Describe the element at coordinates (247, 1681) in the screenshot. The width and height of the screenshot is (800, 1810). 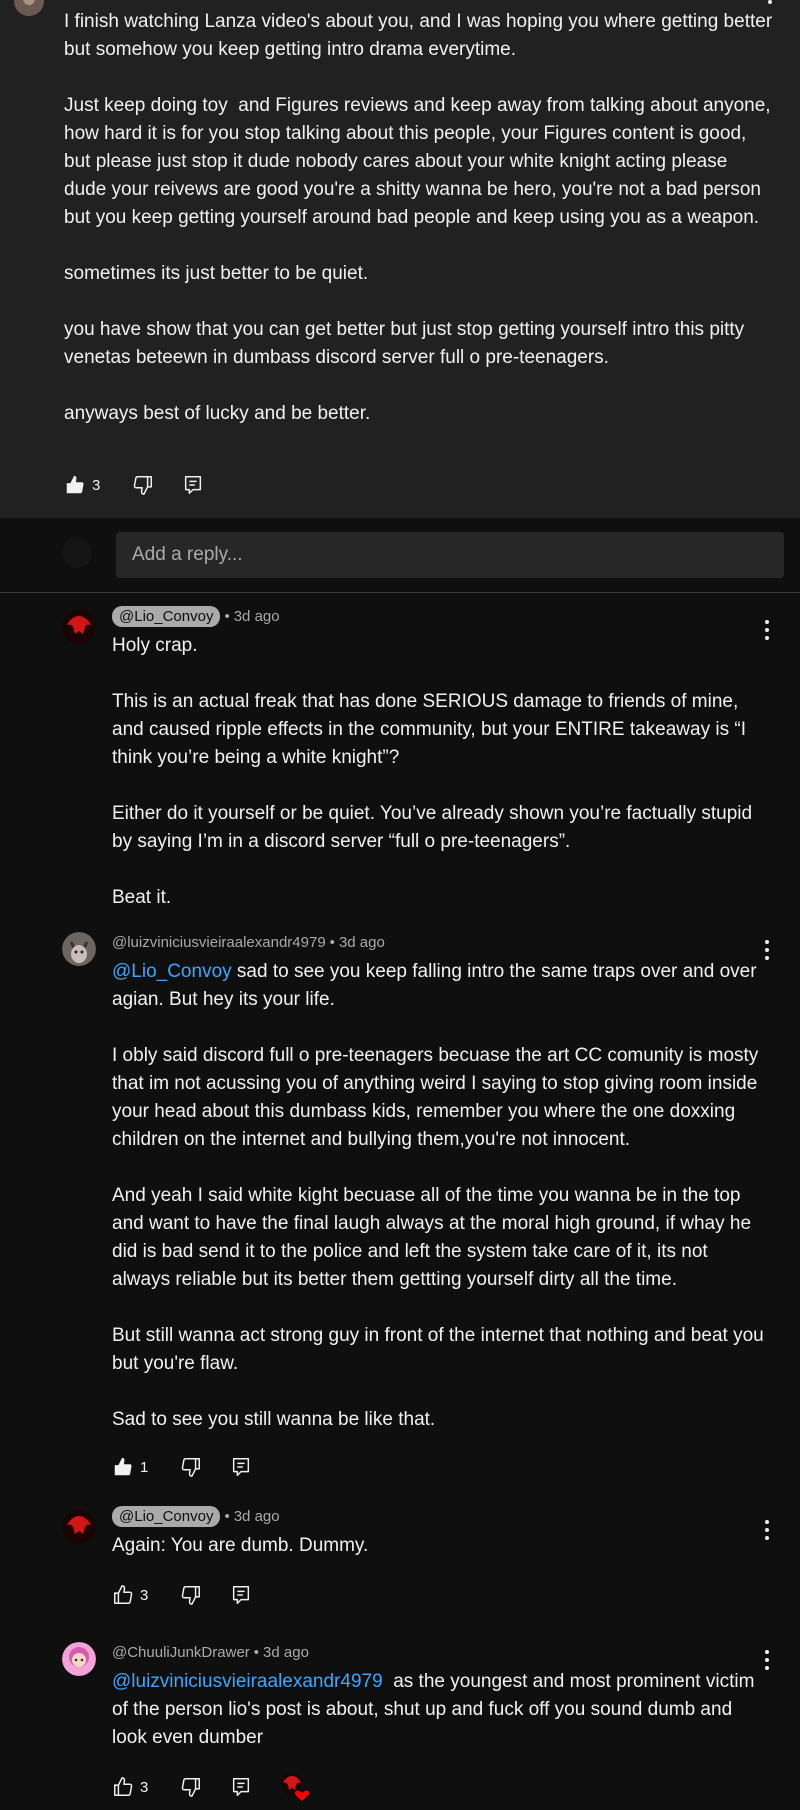
I see `mention-link: @luizviniciusvieiraalexandr4979` at that location.